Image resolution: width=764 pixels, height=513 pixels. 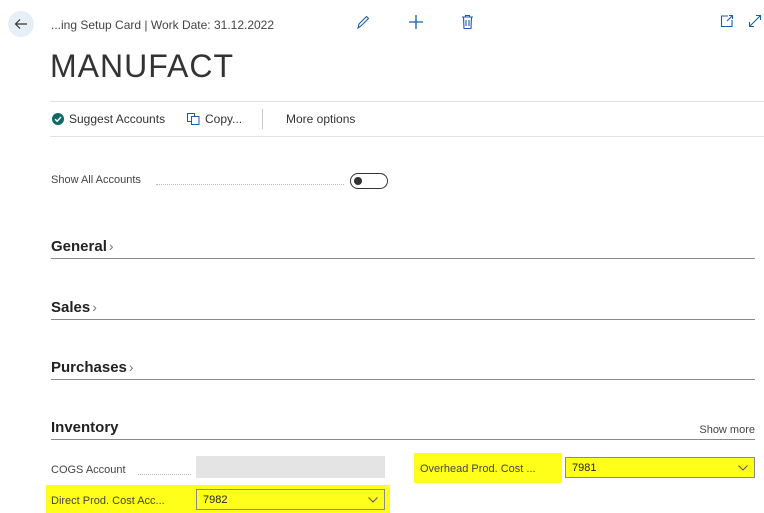 I want to click on expand-button, so click(x=755, y=23).